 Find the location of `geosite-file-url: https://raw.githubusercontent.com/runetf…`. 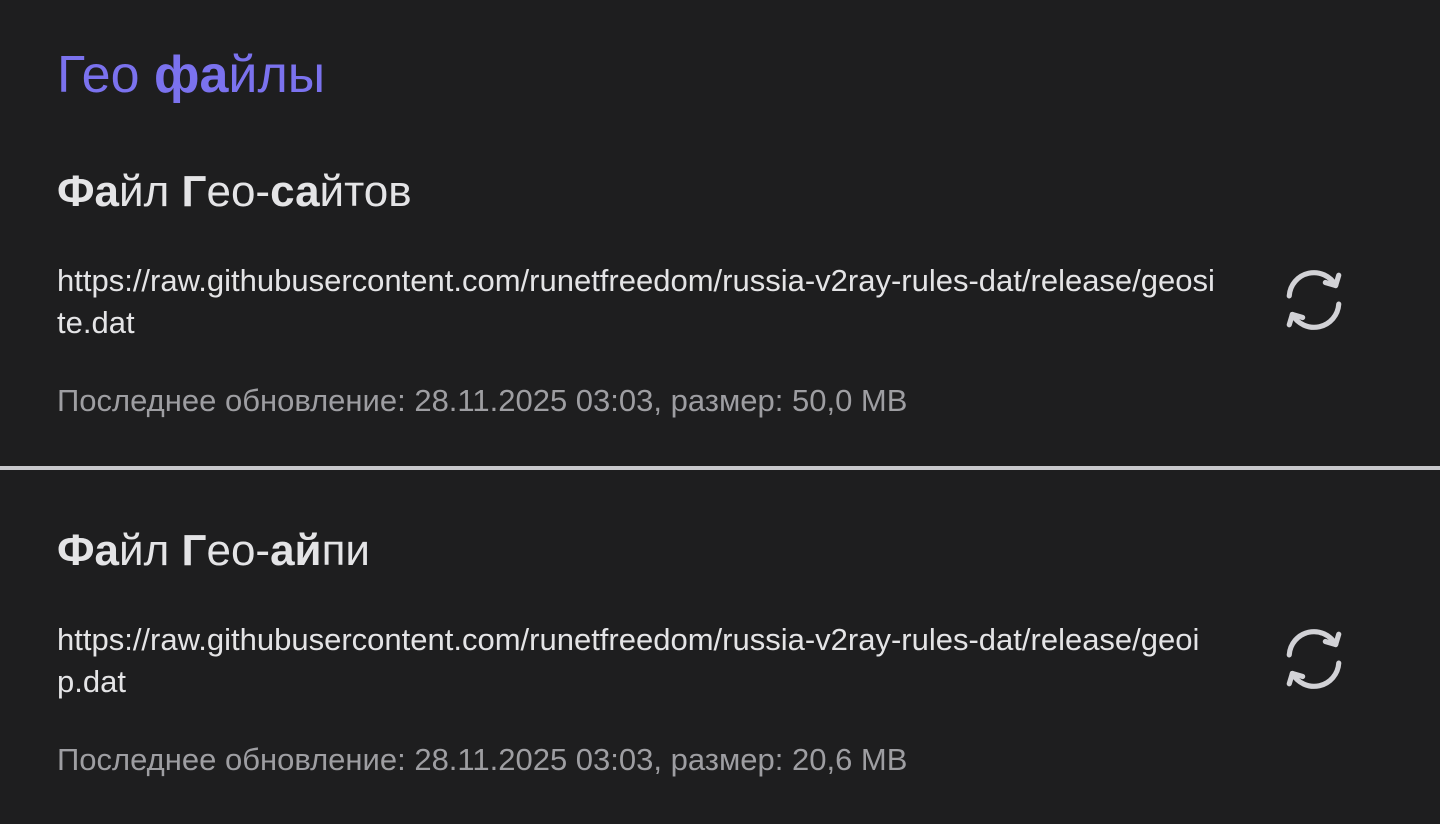

geosite-file-url: https://raw.githubusercontent.com/runetf… is located at coordinates (637, 302).